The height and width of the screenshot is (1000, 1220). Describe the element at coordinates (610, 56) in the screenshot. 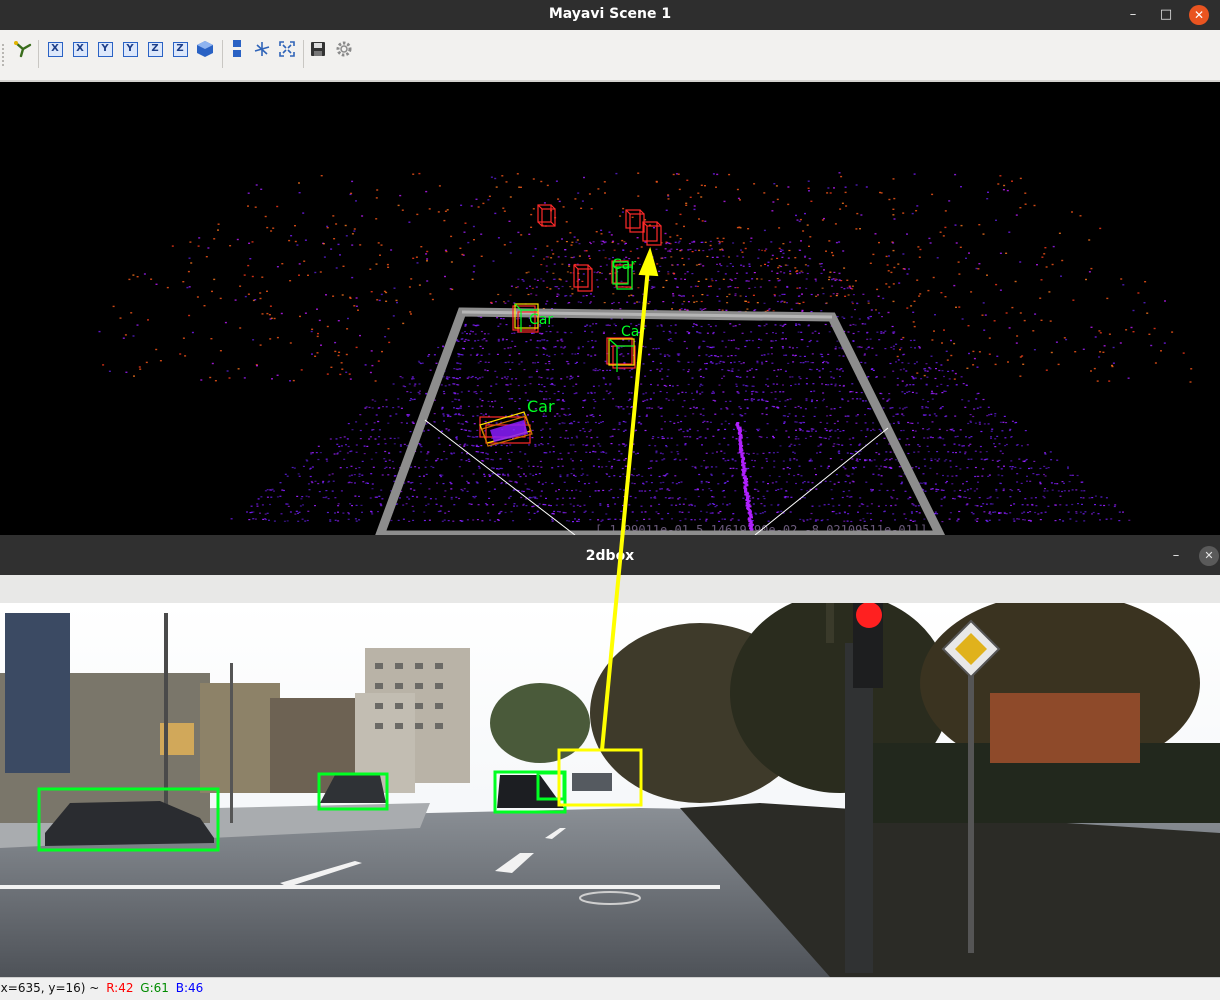

I see `mayavi-toolbar: X X Y Y Z Z` at that location.